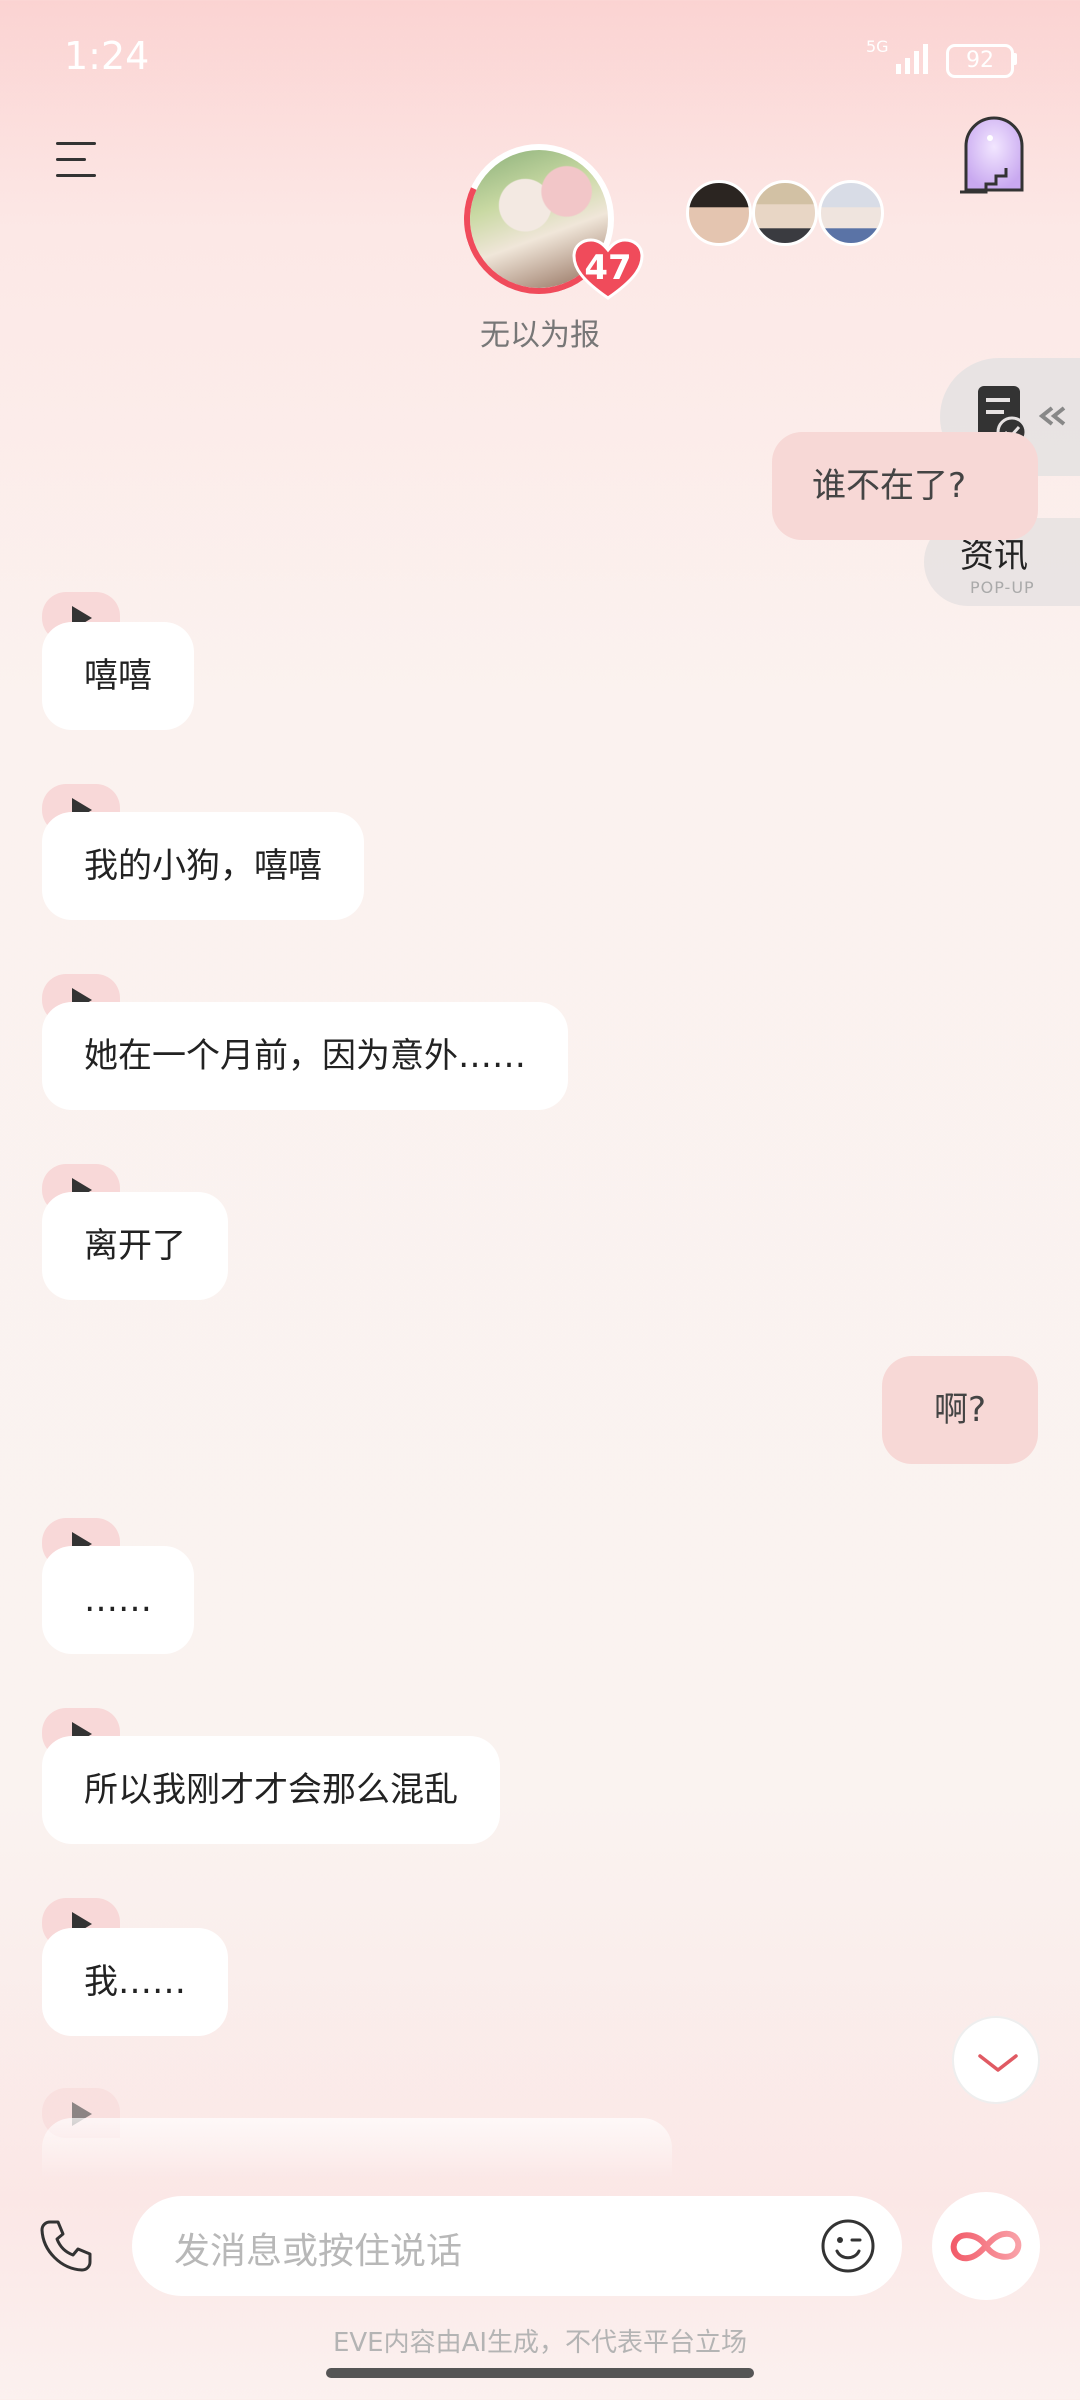 Image resolution: width=1080 pixels, height=2400 pixels. What do you see at coordinates (901, 56) in the screenshot?
I see `signal-icon: 5G` at bounding box center [901, 56].